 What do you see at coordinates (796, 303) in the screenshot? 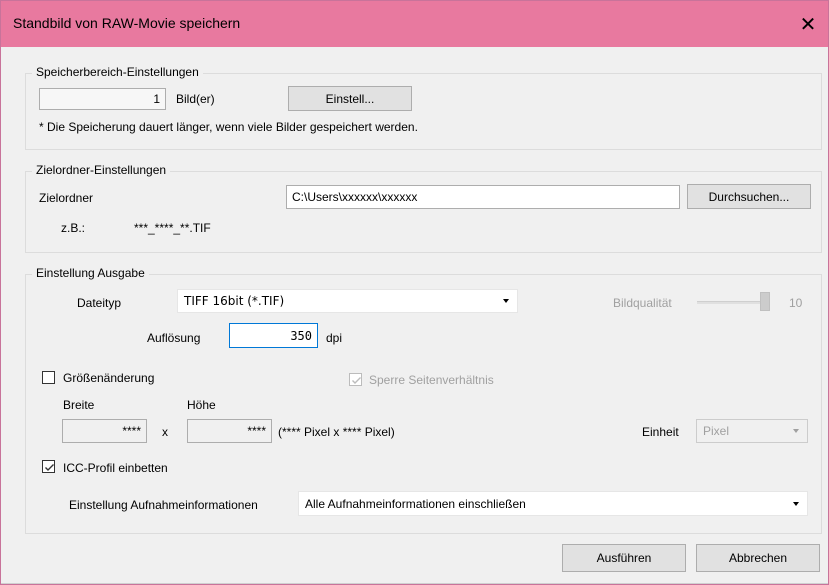
I see `quality-value: 10` at bounding box center [796, 303].